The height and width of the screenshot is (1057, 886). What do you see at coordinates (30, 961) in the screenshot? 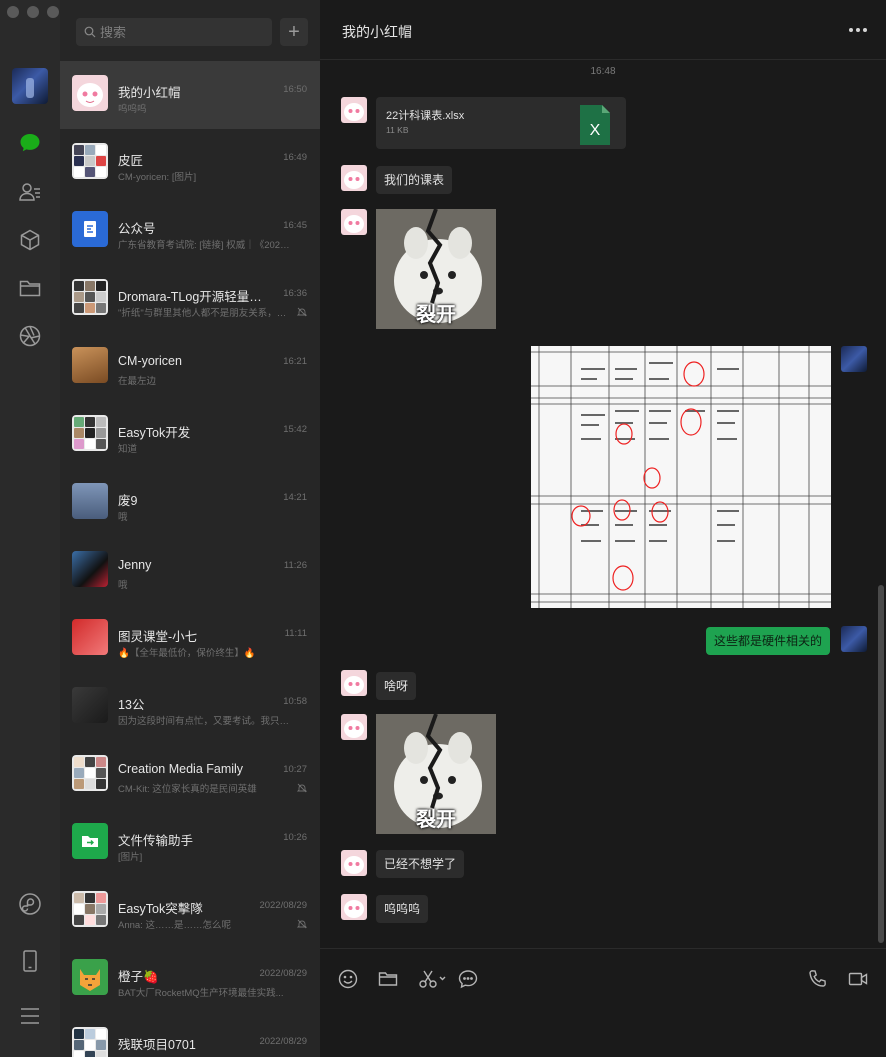
I see `phone-tab` at bounding box center [30, 961].